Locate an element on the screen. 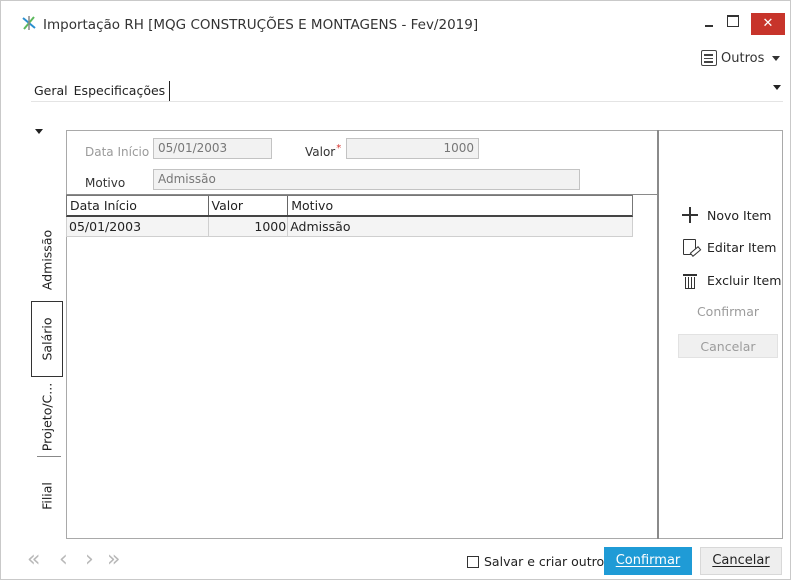  save-and-new-option: Salvar e criar outro is located at coordinates (535, 561).